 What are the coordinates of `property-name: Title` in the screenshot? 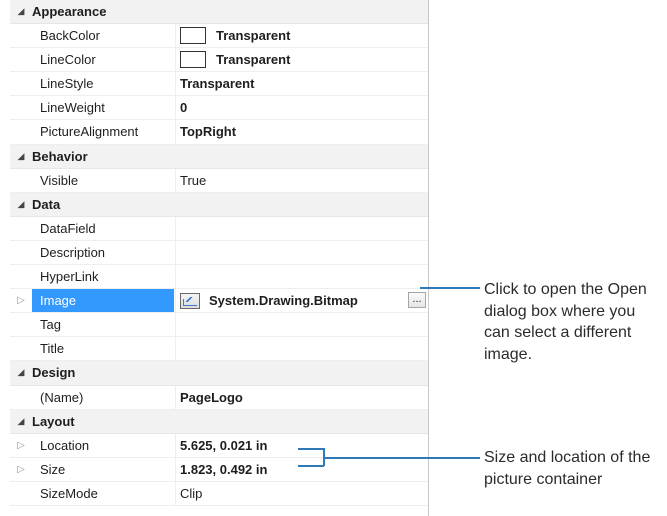 It's located at (103, 348).